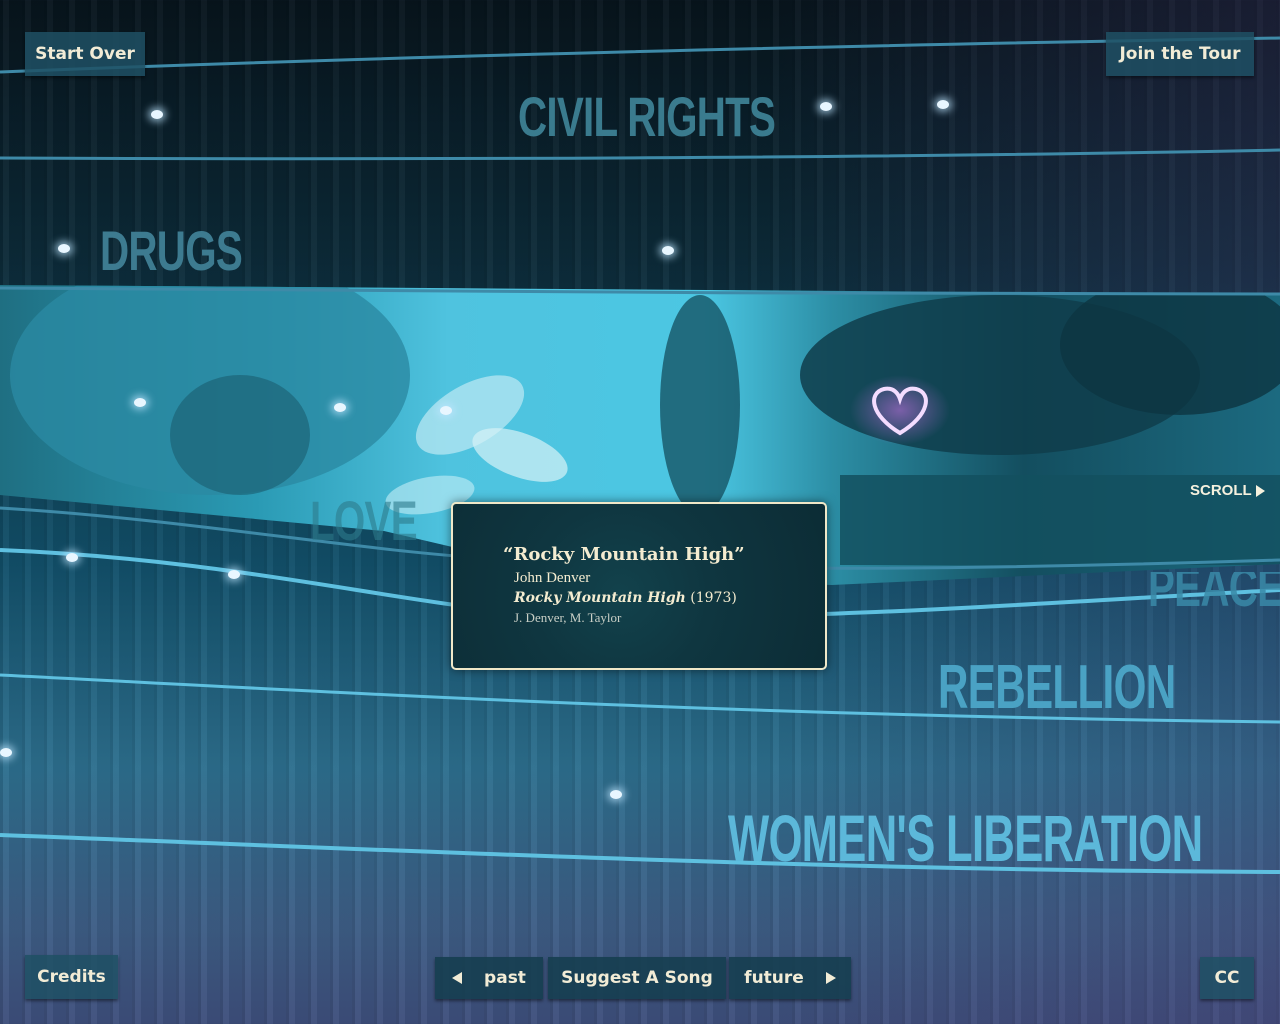  I want to click on theme-rebellion: REBELLION, so click(1057, 687).